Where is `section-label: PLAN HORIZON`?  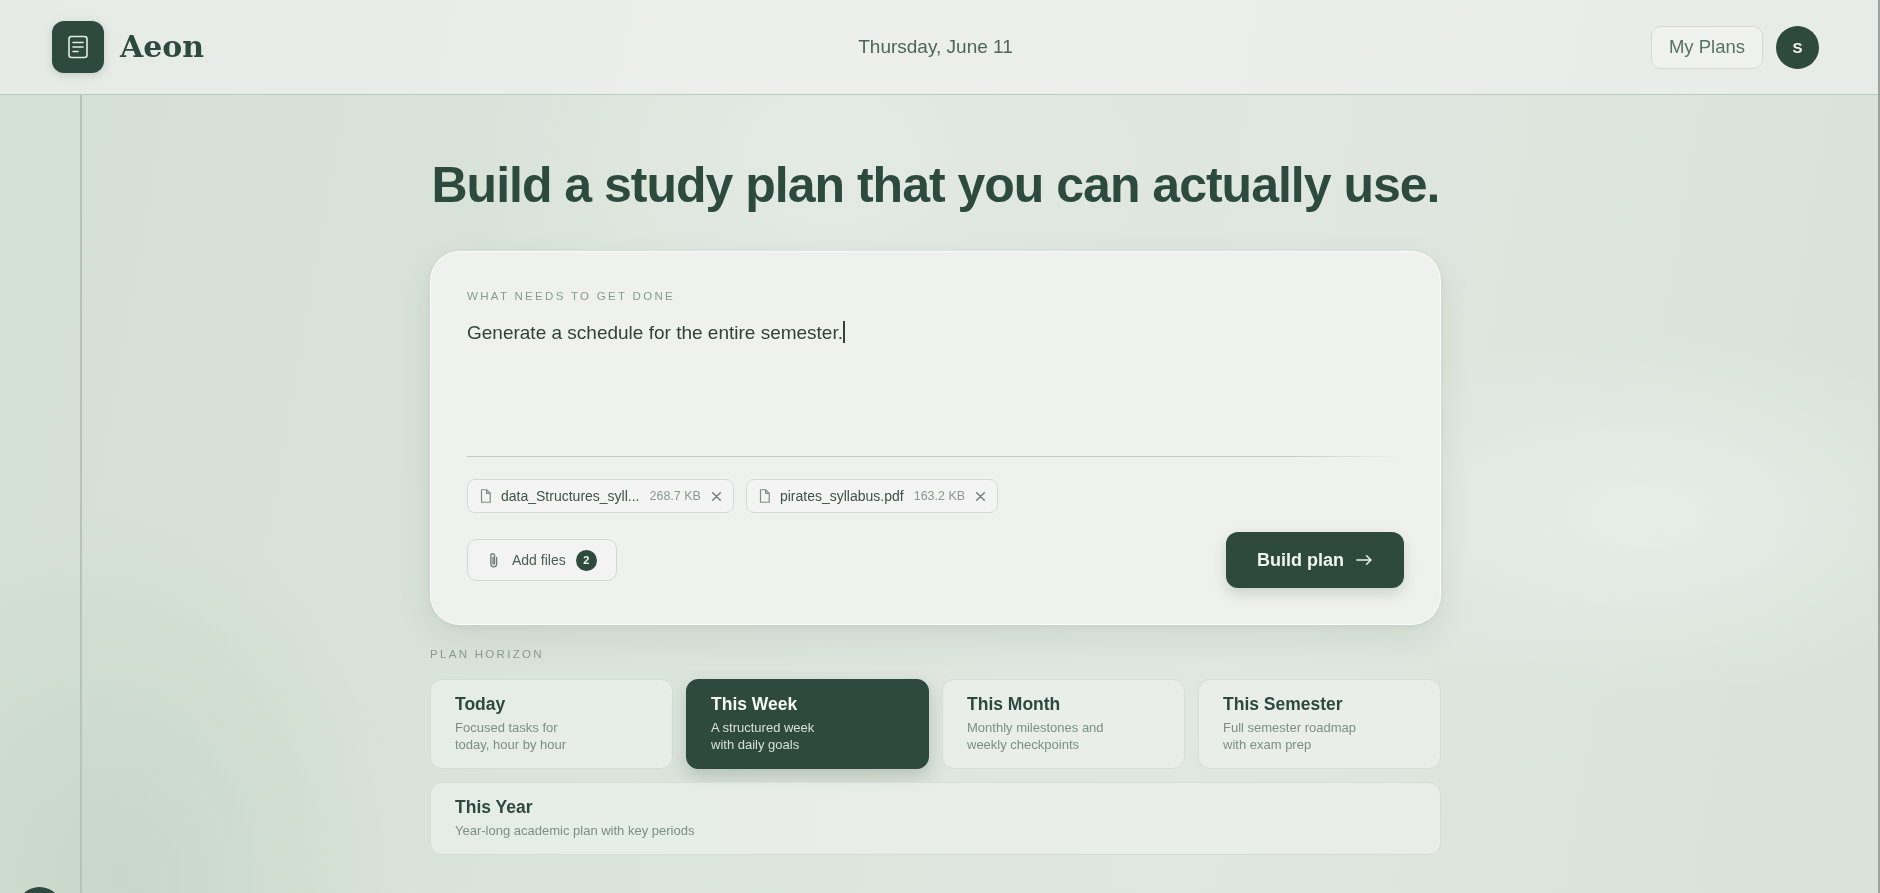 section-label: PLAN HORIZON is located at coordinates (487, 654).